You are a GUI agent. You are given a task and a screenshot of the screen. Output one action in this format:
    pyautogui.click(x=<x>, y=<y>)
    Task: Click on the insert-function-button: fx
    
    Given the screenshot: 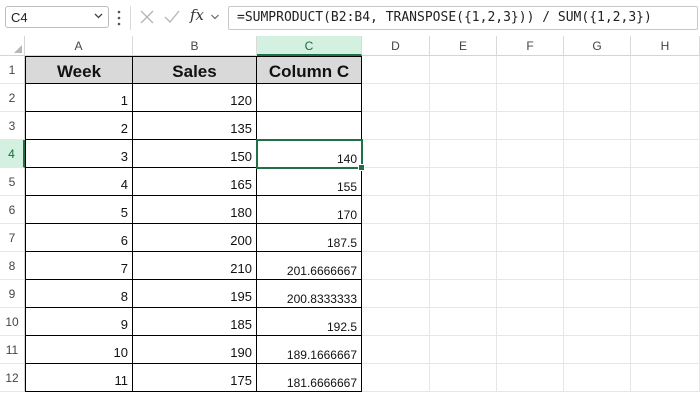 What is the action you would take?
    pyautogui.click(x=197, y=15)
    